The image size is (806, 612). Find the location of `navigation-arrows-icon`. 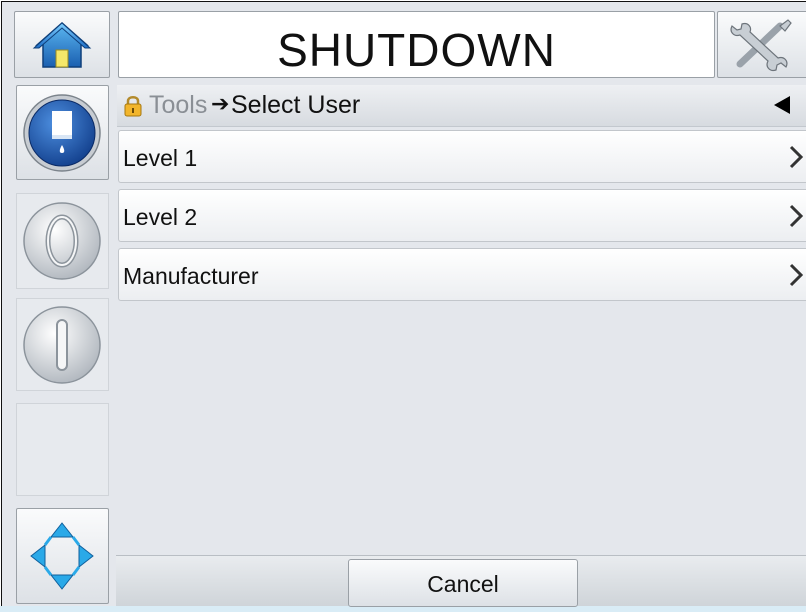

navigation-arrows-icon is located at coordinates (62, 556).